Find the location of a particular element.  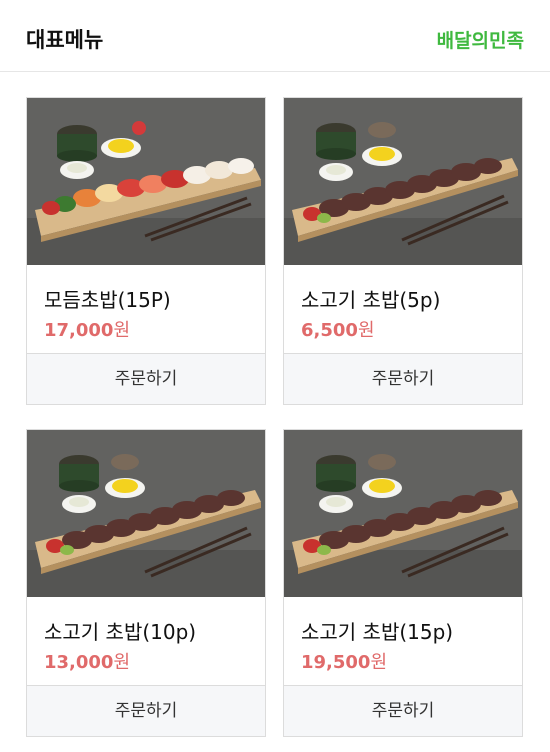

menu-price: 13,000원 is located at coordinates (87, 662).